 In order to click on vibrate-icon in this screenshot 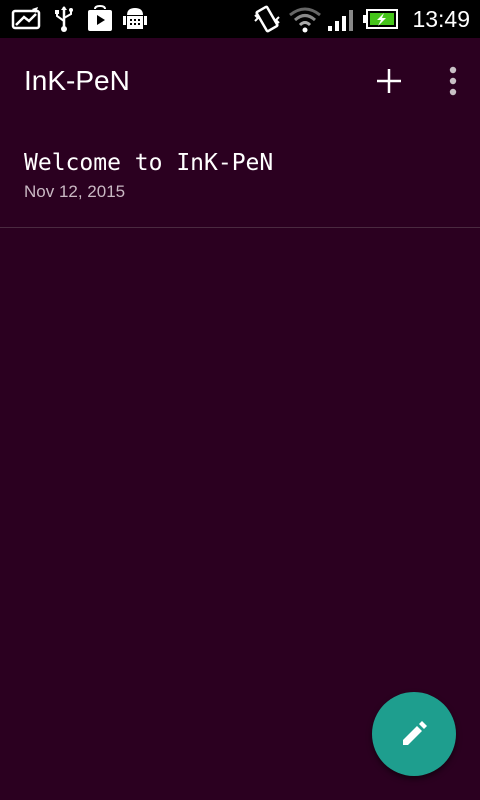, I will do `click(267, 19)`.